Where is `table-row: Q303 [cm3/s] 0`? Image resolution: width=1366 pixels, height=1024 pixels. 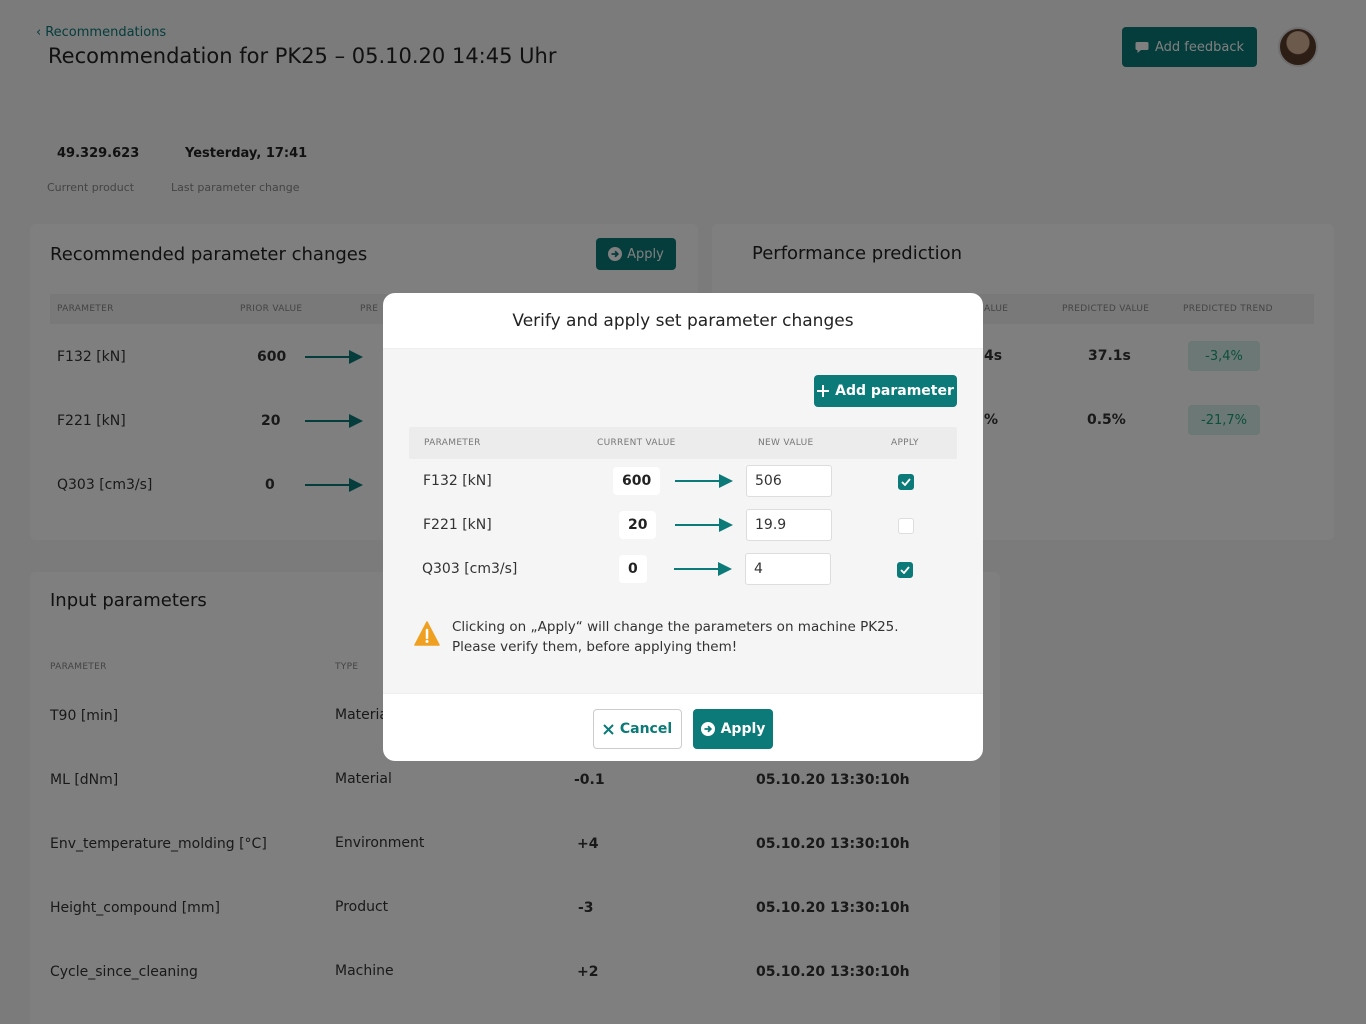
table-row: Q303 [cm3/s] 0 is located at coordinates (683, 571).